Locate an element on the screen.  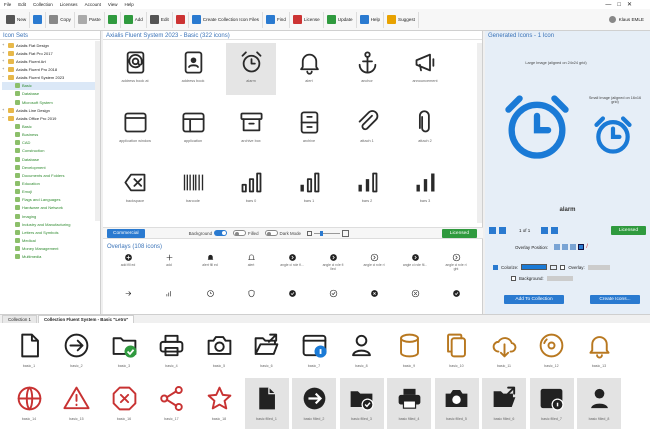
background-swatch is located at coordinates (559, 278).